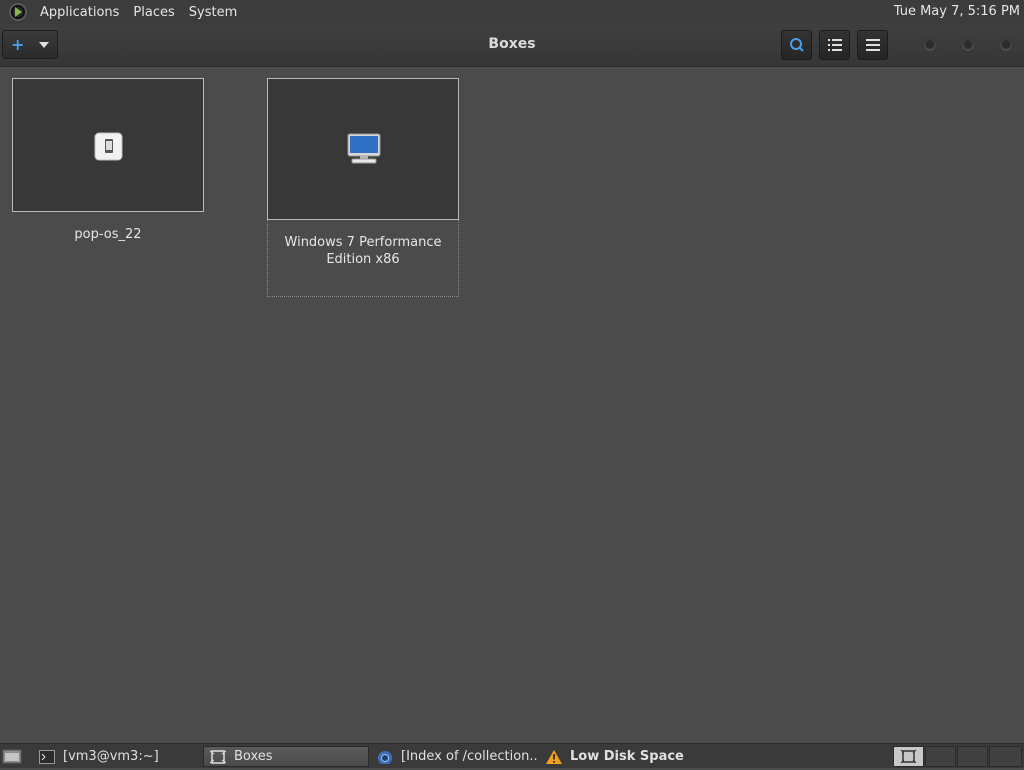  Describe the element at coordinates (18, 12) in the screenshot. I see `distro-logo-icon` at that location.